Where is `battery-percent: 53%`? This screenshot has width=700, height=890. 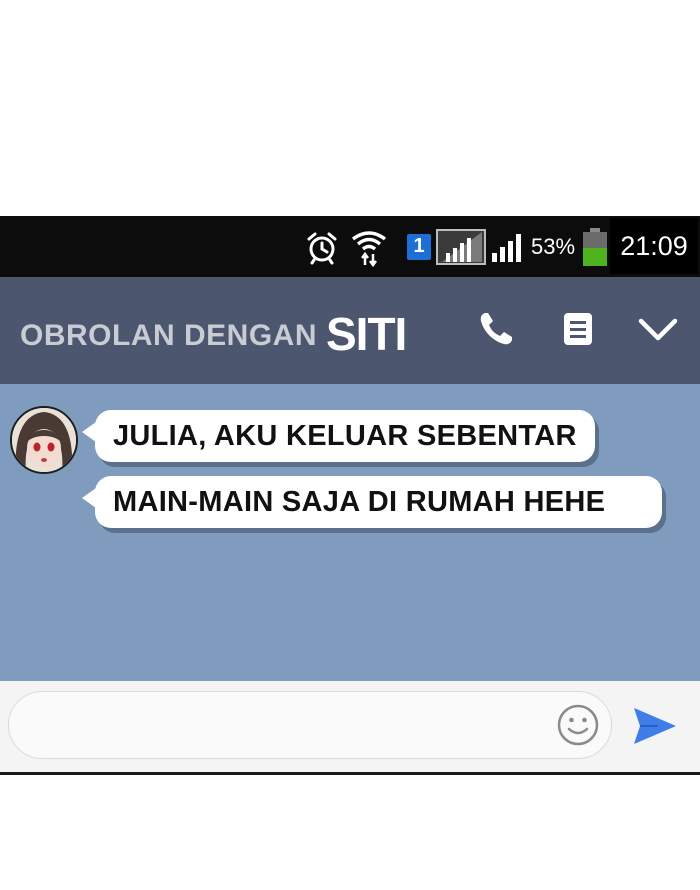
battery-percent: 53% is located at coordinates (553, 246).